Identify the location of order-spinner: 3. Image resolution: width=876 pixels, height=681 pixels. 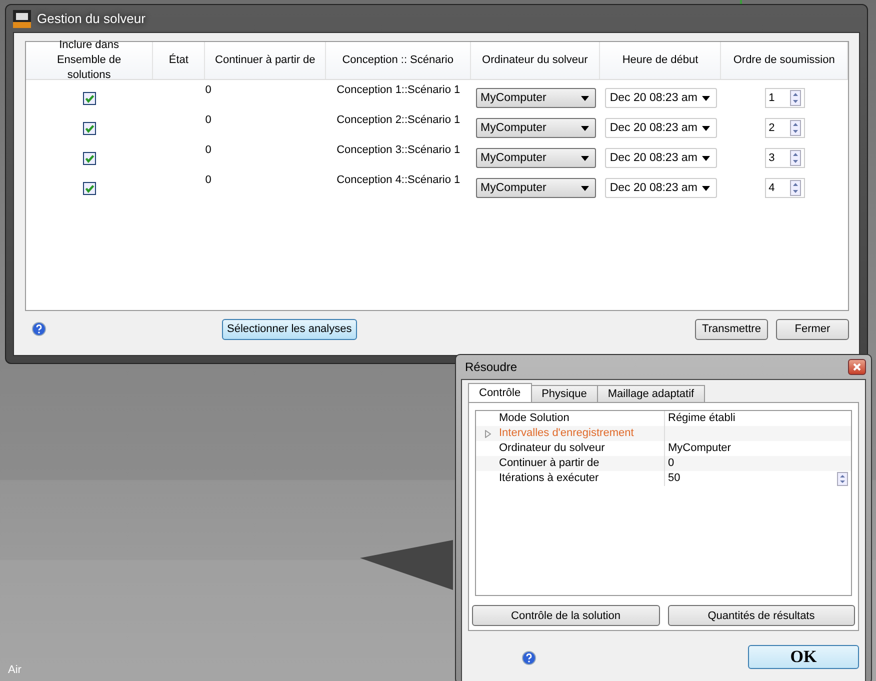
(784, 158).